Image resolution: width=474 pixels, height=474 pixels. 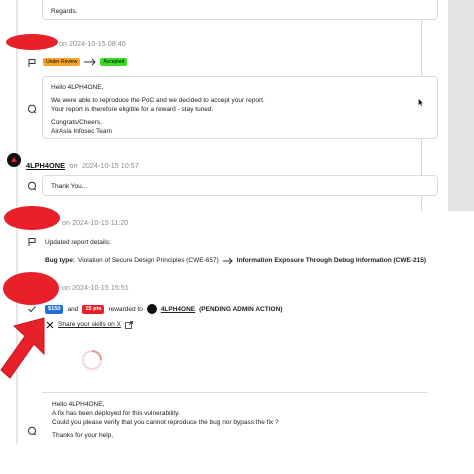 What do you see at coordinates (92, 360) in the screenshot?
I see `loading-spinner-icon` at bounding box center [92, 360].